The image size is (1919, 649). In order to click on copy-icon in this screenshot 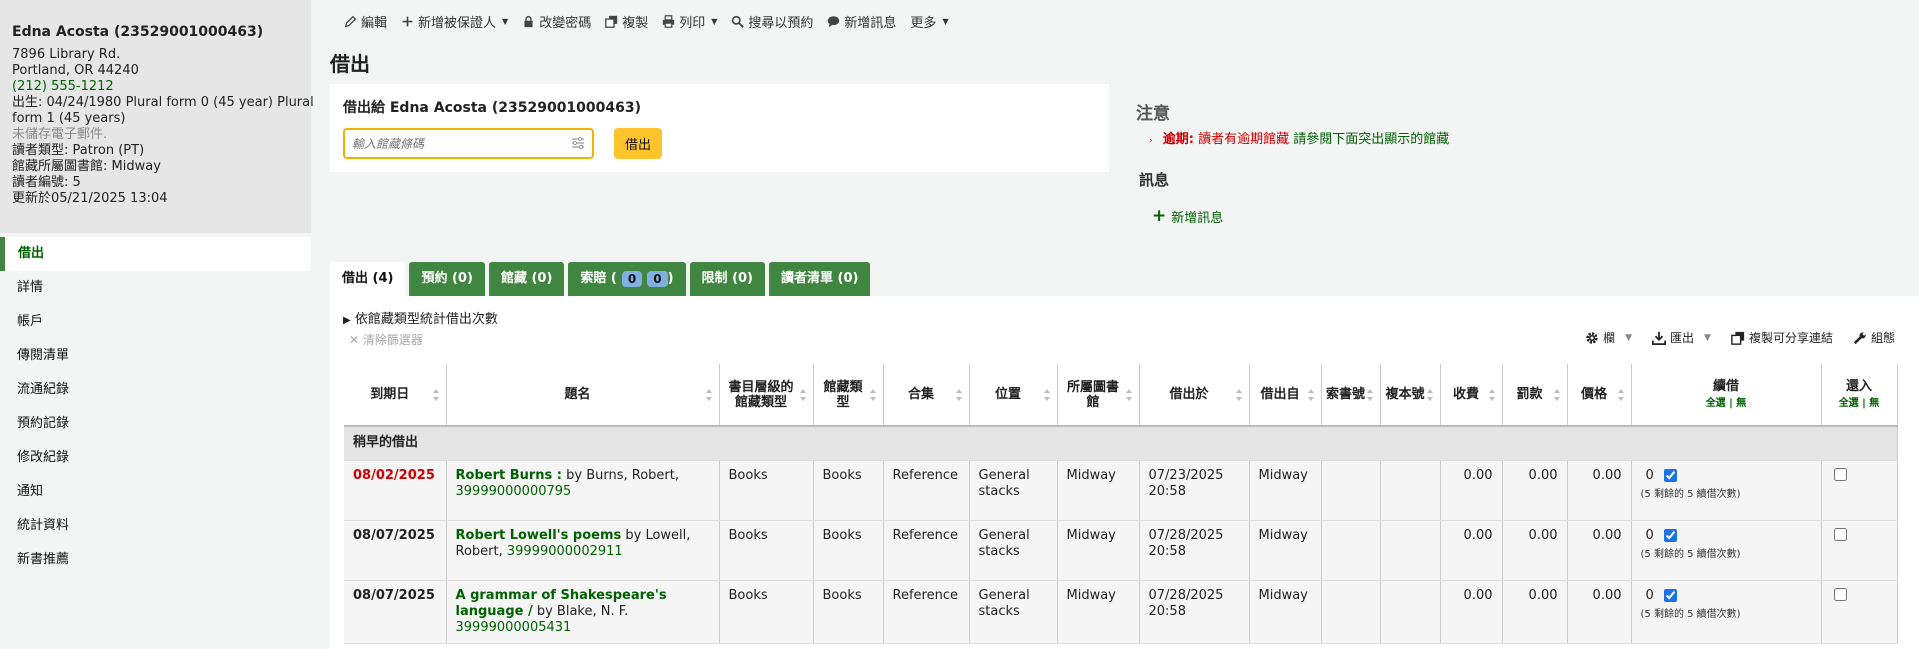, I will do `click(611, 21)`.